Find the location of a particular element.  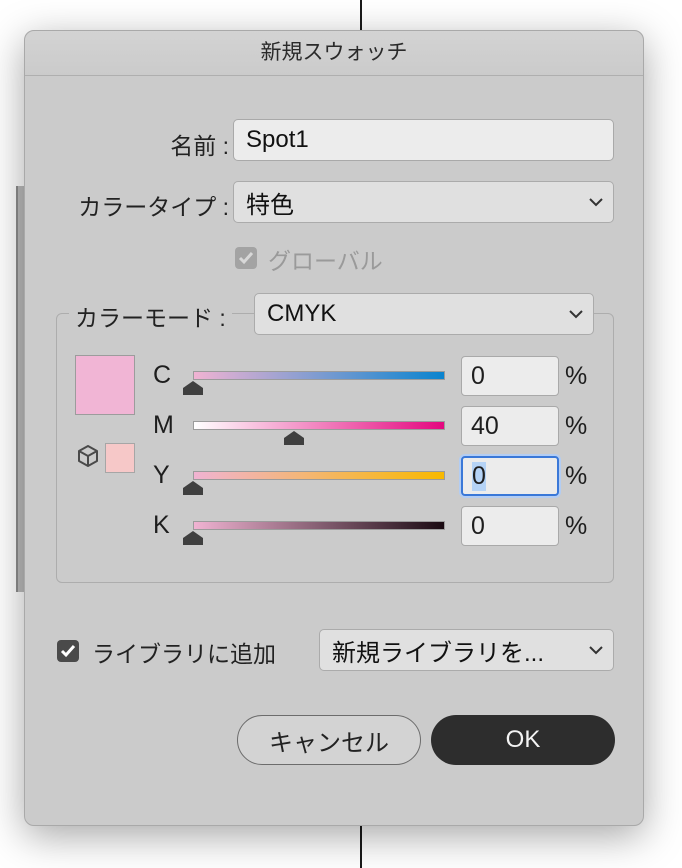

channel-m-slider is located at coordinates (319, 425).